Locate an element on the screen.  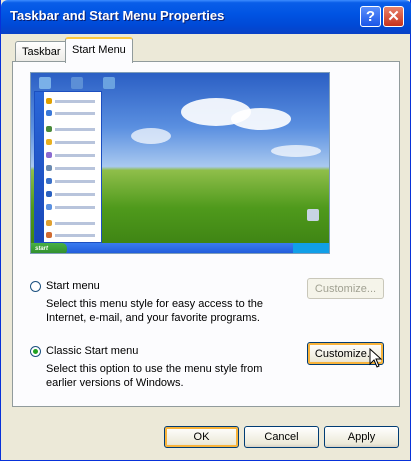
help-button: ? is located at coordinates (370, 16).